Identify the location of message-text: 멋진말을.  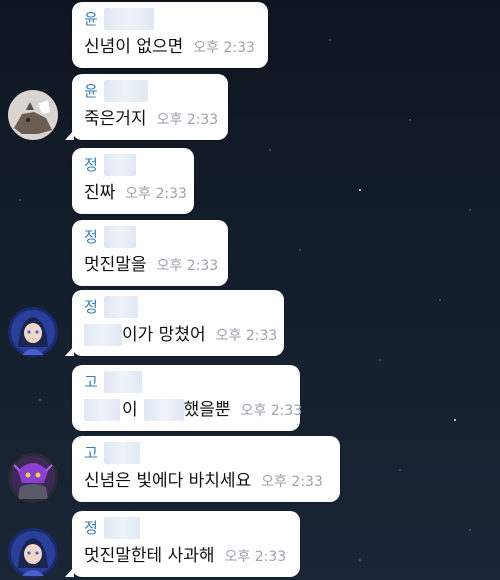
(115, 265).